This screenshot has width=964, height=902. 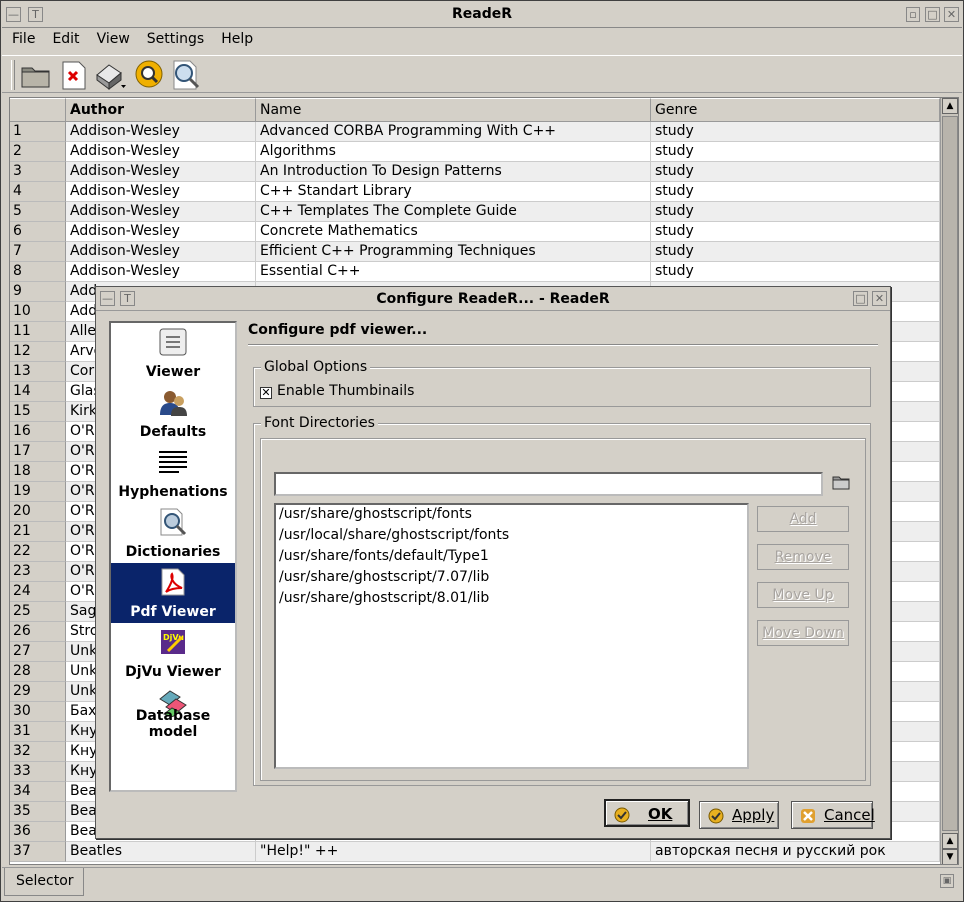 I want to click on row-number: 7, so click(x=38, y=252).